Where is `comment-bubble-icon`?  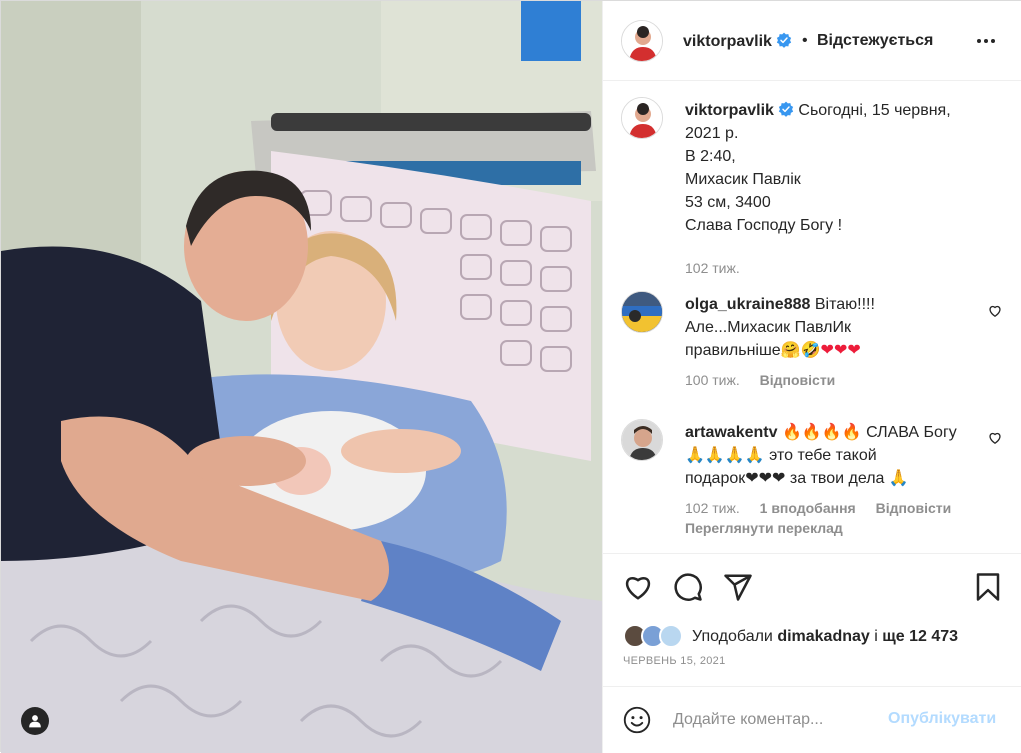 comment-bubble-icon is located at coordinates (688, 587).